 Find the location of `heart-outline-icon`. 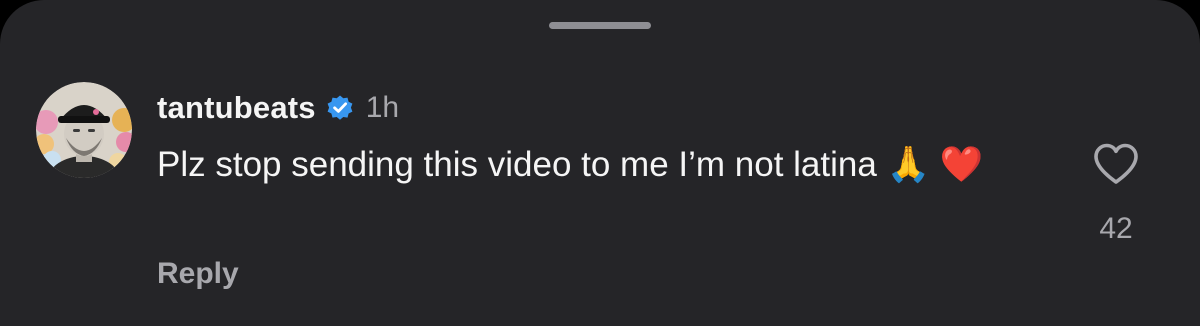

heart-outline-icon is located at coordinates (1116, 163).